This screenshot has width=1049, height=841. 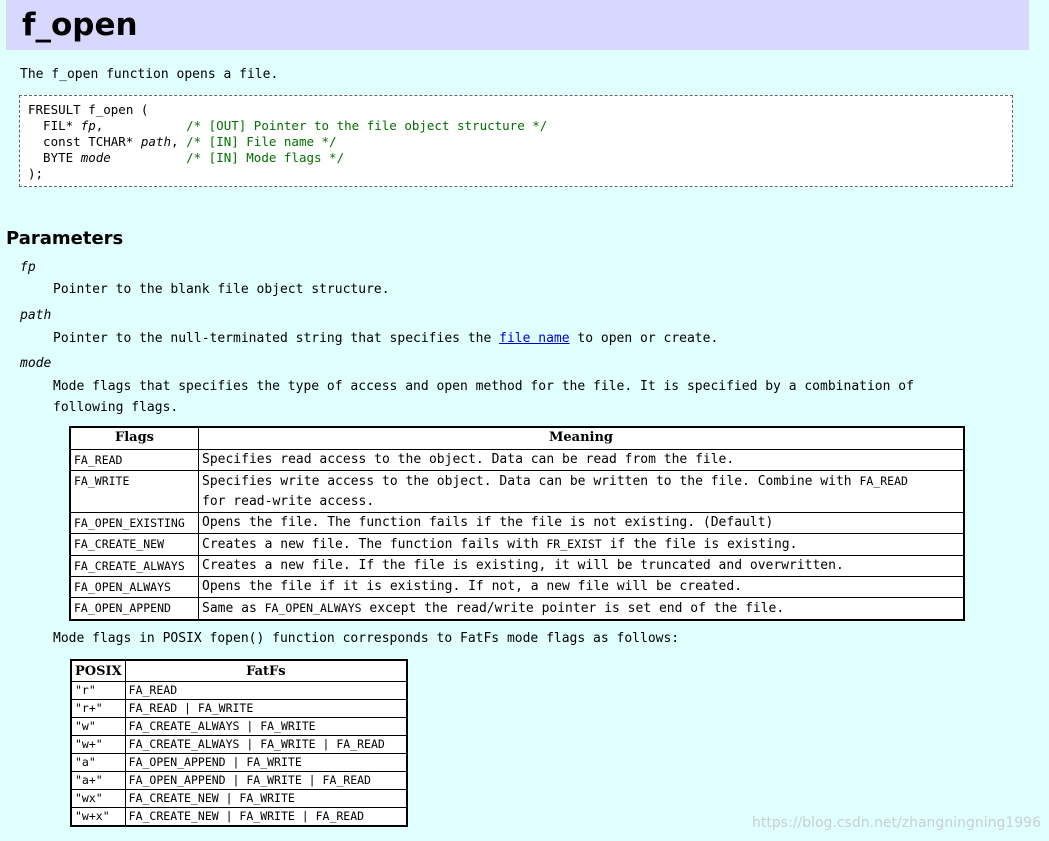 I want to click on fatfs-cell: FA_OPEN_APPEND | FA_WRITE | FA_READ, so click(x=266, y=780).